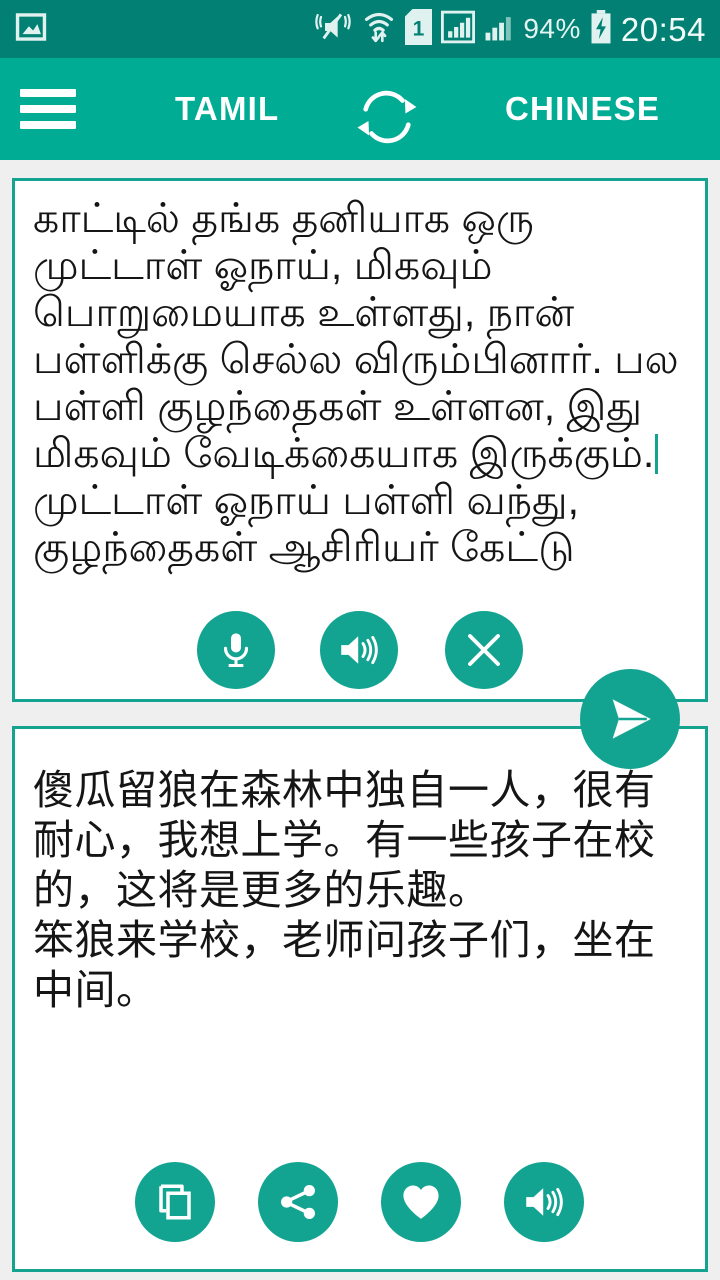  What do you see at coordinates (48, 109) in the screenshot?
I see `hamburger-menu-icon` at bounding box center [48, 109].